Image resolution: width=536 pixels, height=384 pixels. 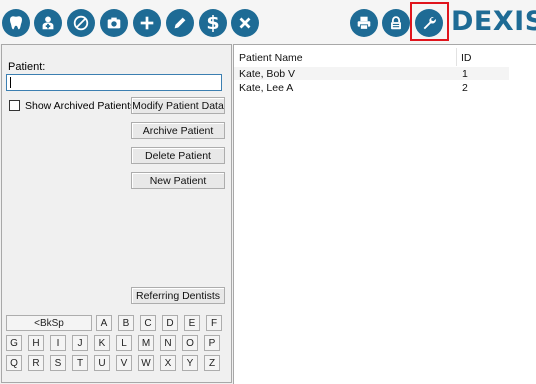 What do you see at coordinates (102, 343) in the screenshot?
I see `key-k: K` at bounding box center [102, 343].